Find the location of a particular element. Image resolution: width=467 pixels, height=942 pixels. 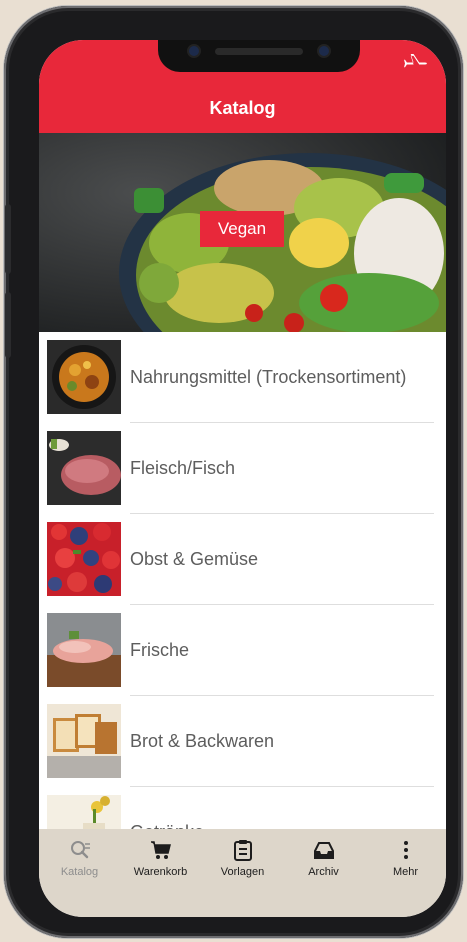

tab-vorlagen: Vorlagen is located at coordinates (242, 859).